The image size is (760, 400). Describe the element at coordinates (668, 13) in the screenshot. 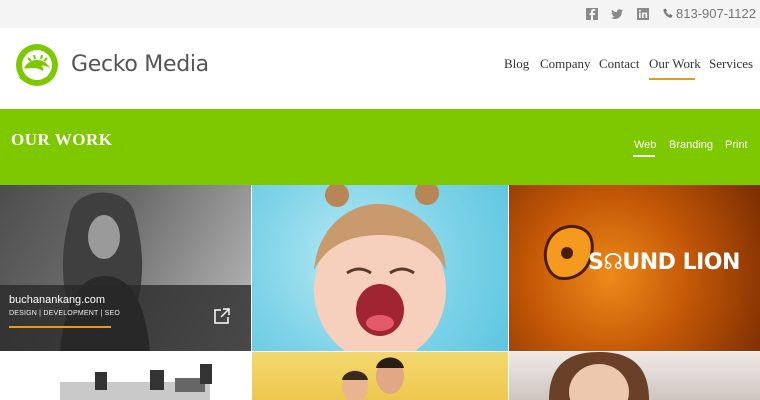

I see `phone-icon` at that location.